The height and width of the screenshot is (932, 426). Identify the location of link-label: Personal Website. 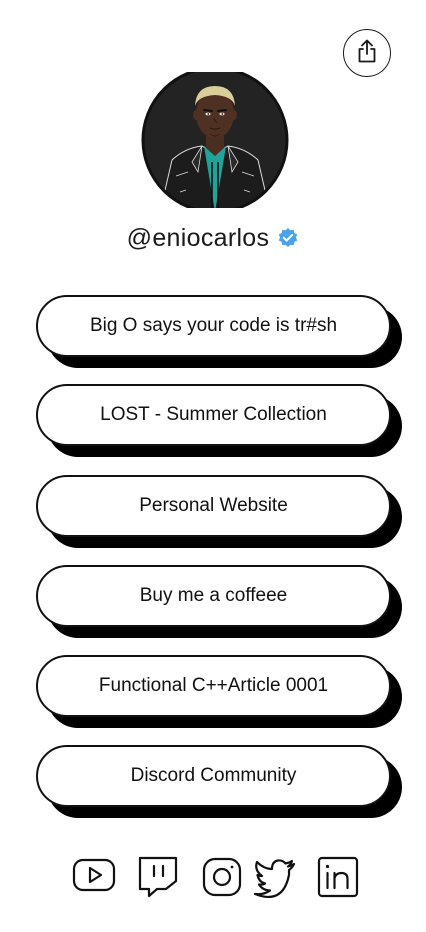
(213, 505).